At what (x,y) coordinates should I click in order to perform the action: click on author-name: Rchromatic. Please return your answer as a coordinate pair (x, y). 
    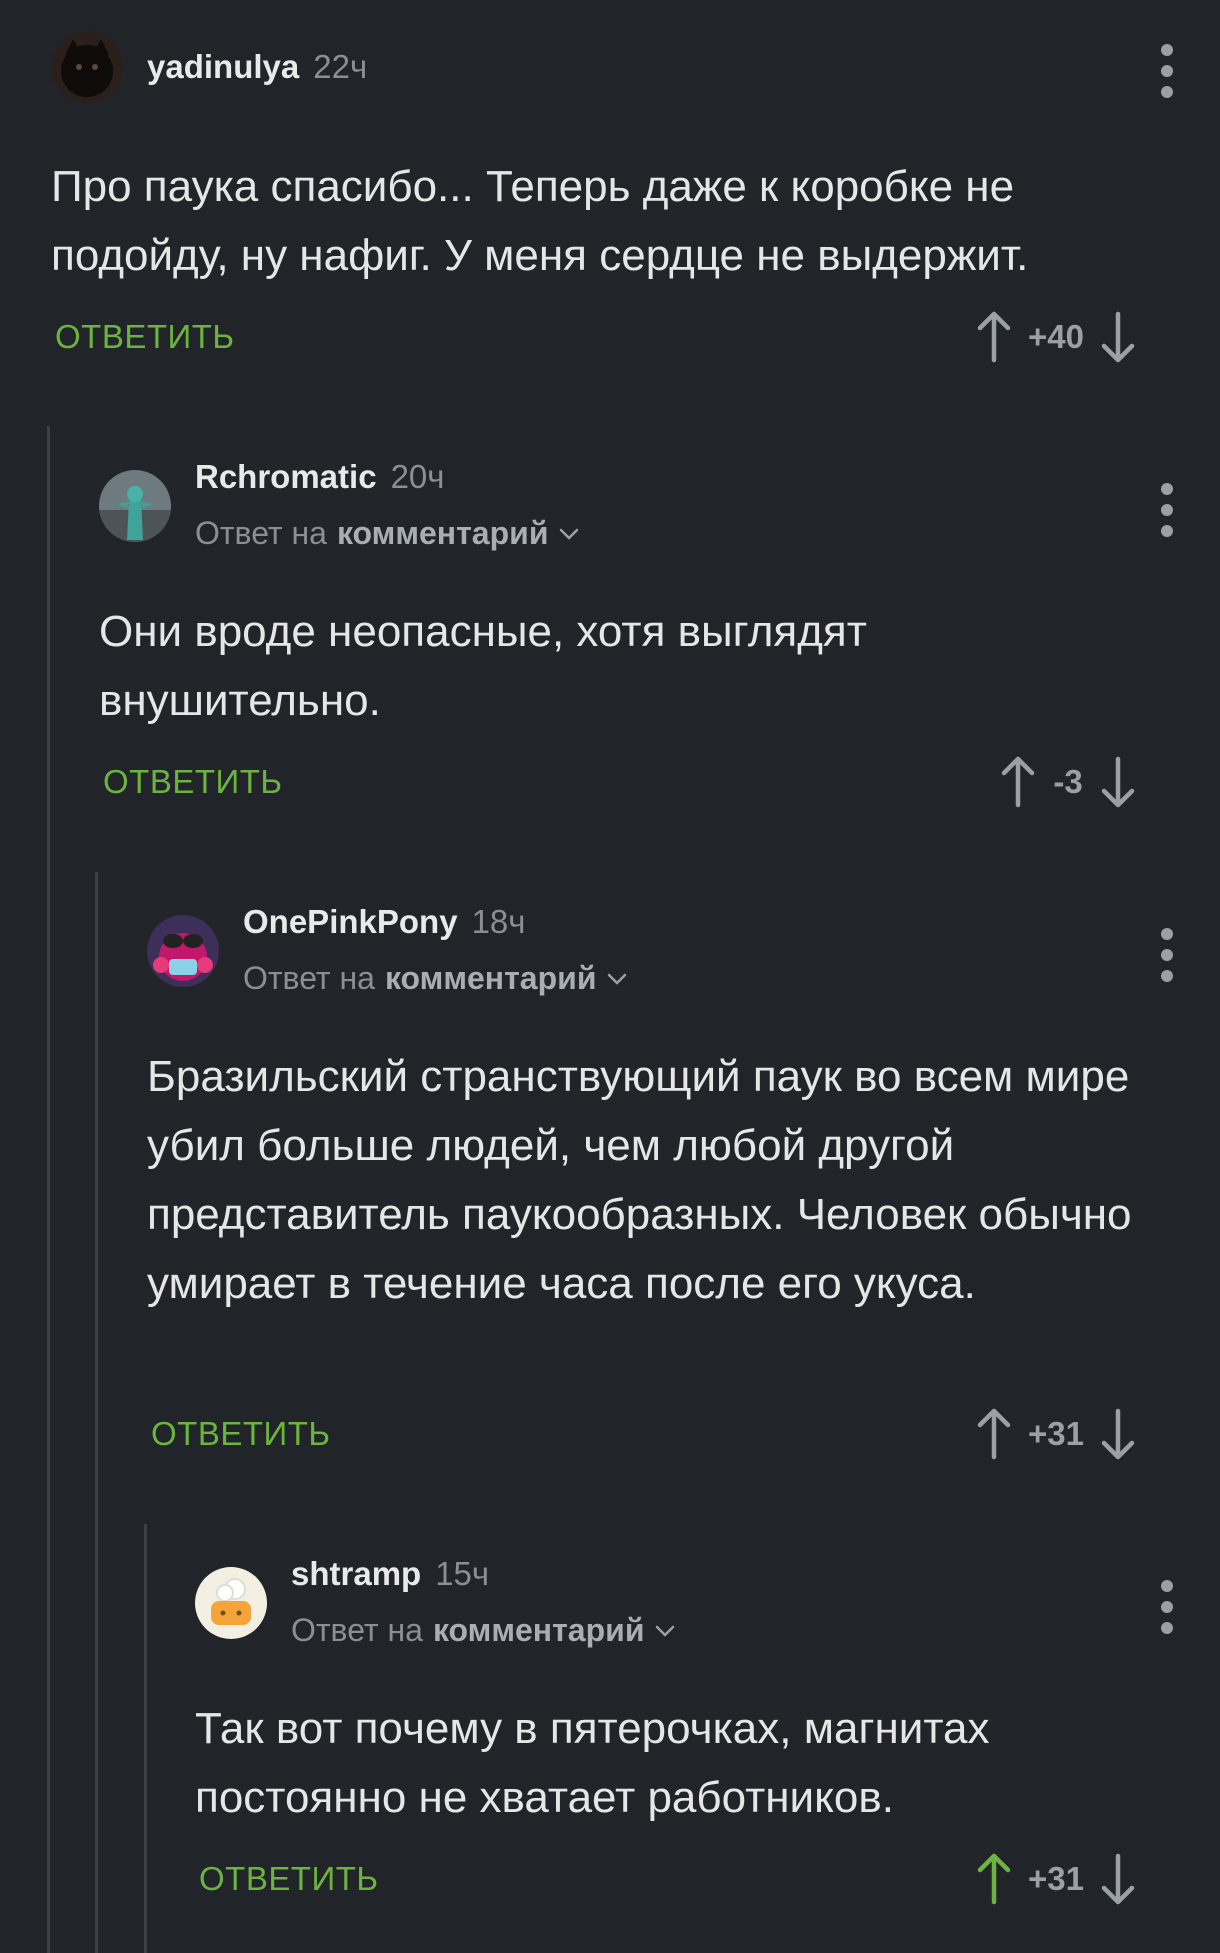
    Looking at the image, I should click on (286, 477).